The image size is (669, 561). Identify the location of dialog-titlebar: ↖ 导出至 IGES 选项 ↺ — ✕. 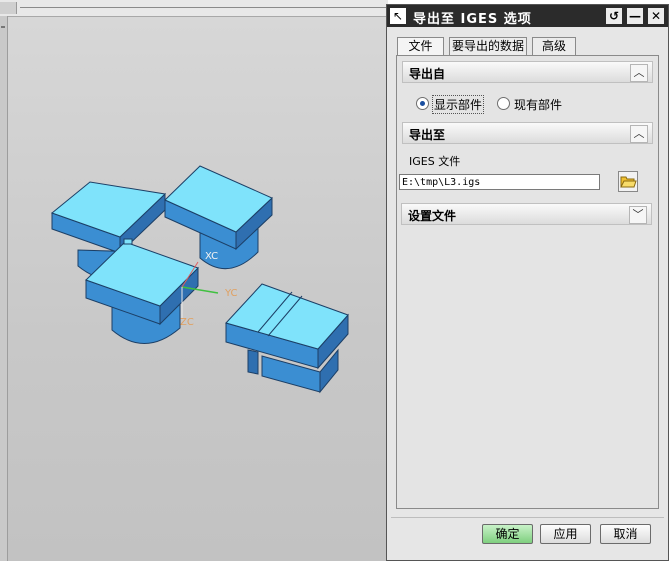
(527, 16).